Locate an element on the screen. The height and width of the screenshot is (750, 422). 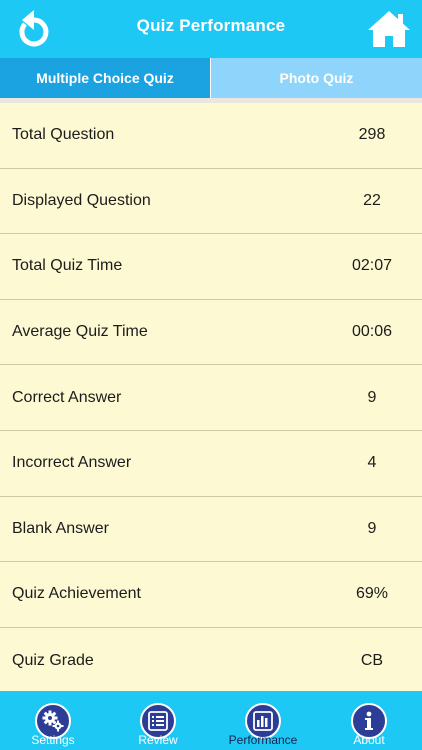
stat-row-displayed-question: Displayed Question 22 is located at coordinates (211, 202).